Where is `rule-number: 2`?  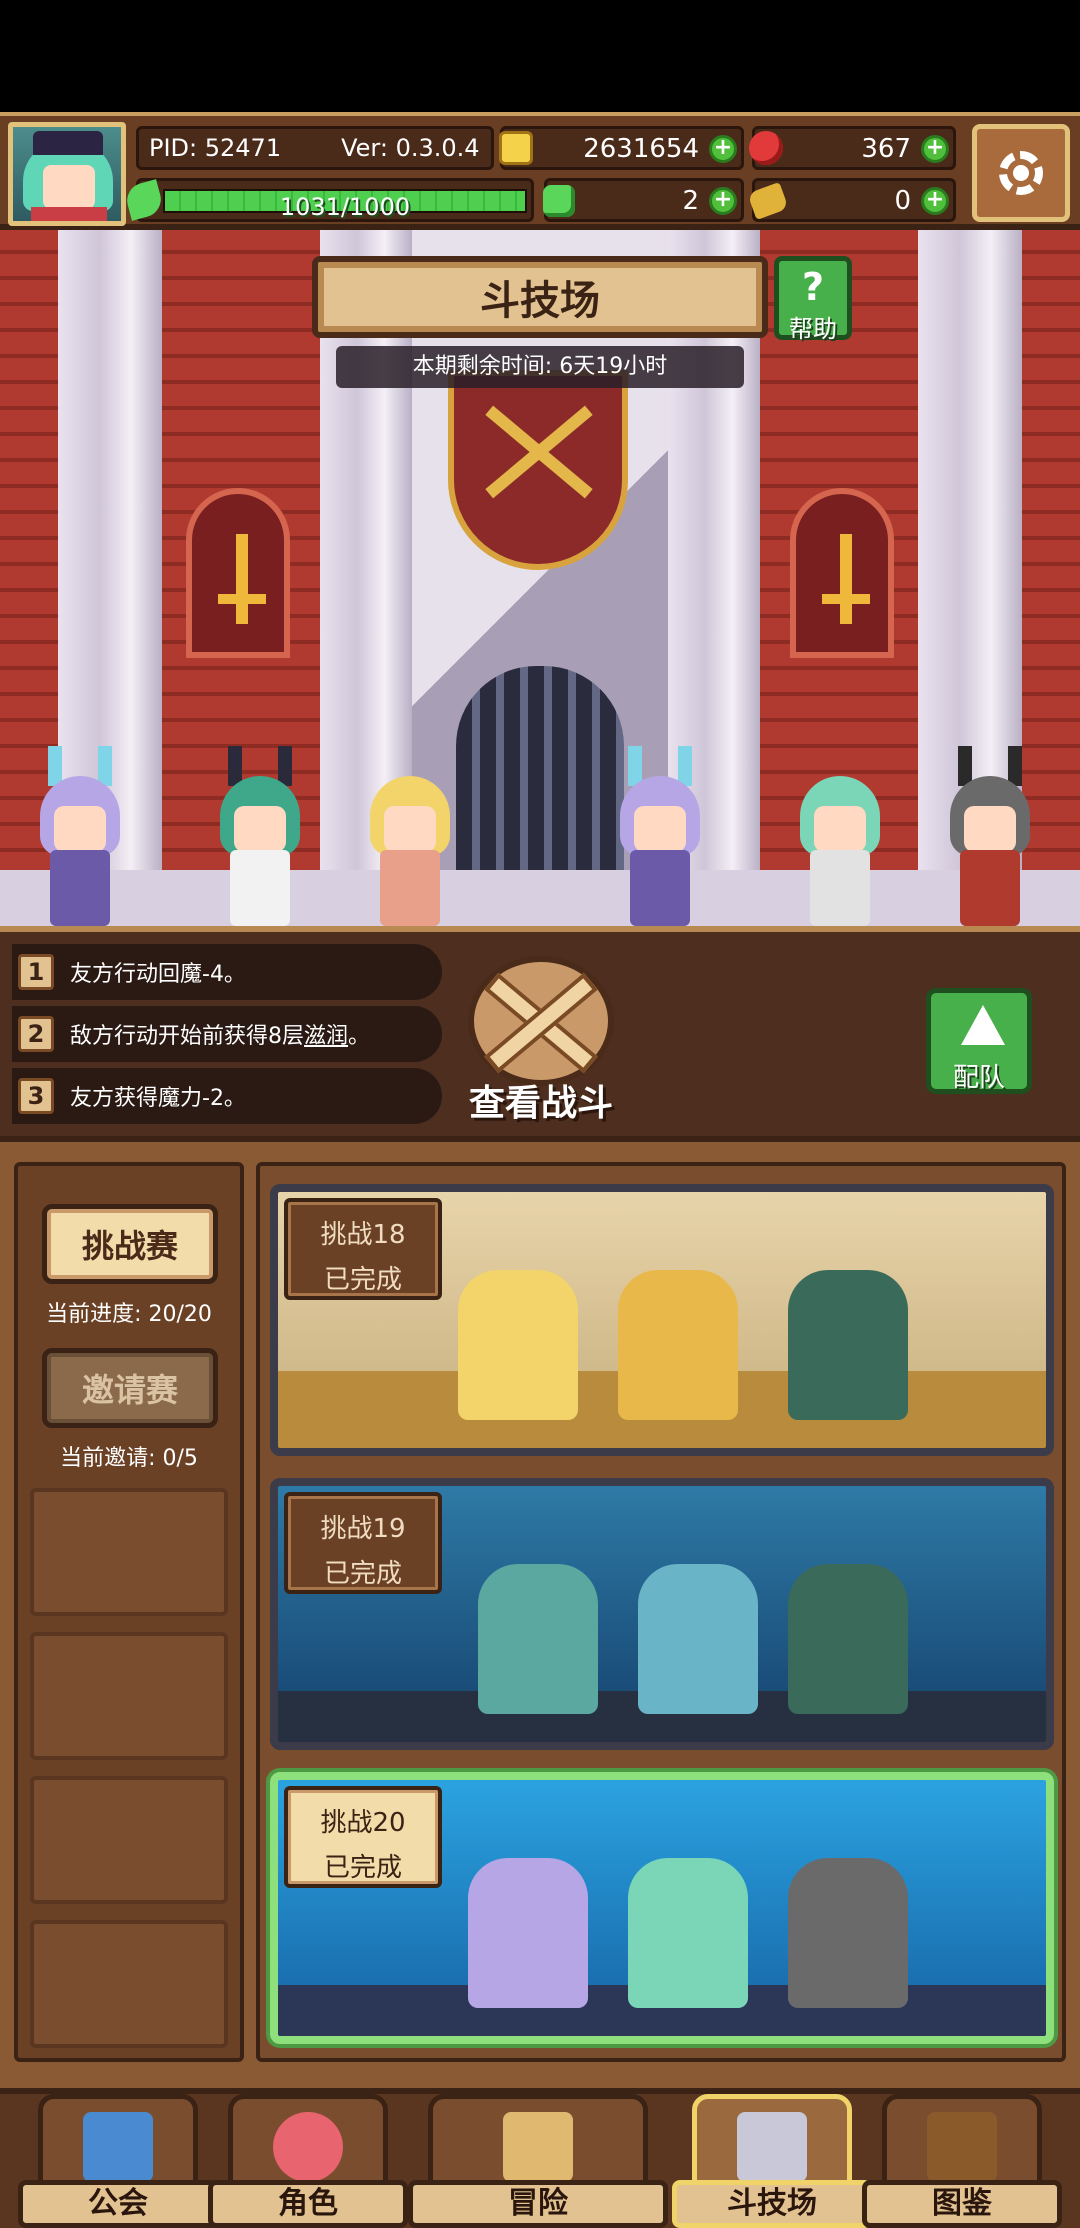
rule-number: 2 is located at coordinates (36, 1034).